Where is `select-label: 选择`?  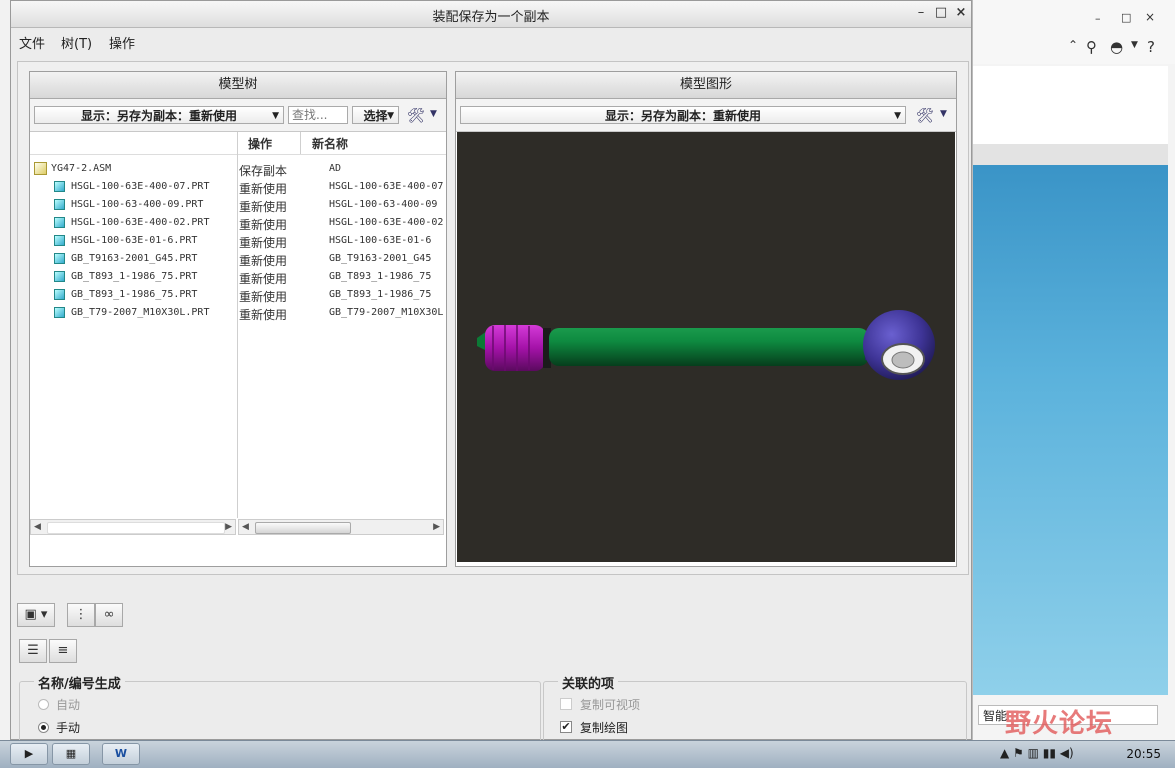
select-label: 选择 is located at coordinates (375, 116).